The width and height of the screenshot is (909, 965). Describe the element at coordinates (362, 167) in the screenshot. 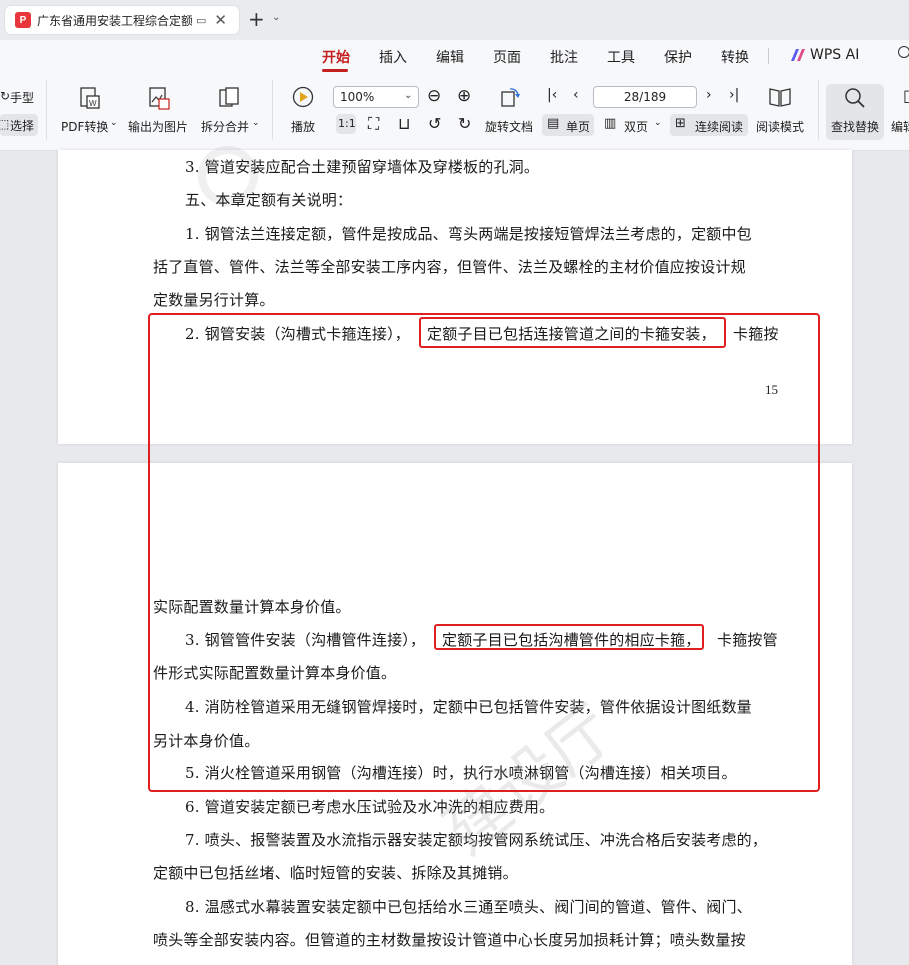

I see `doc-line: 3. 管道安装应配合土建预留穿墙体及穿楼板的孔洞。` at that location.